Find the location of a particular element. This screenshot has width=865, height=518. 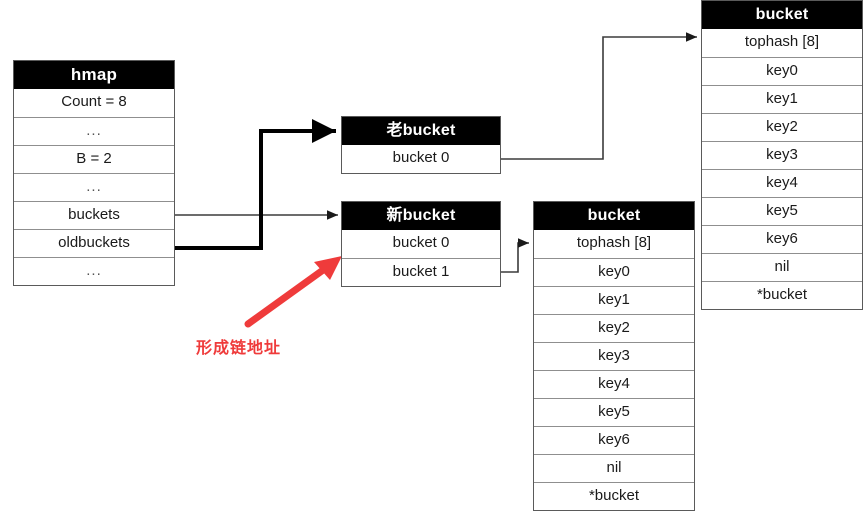

chain-address-arrow is located at coordinates (293, 292).